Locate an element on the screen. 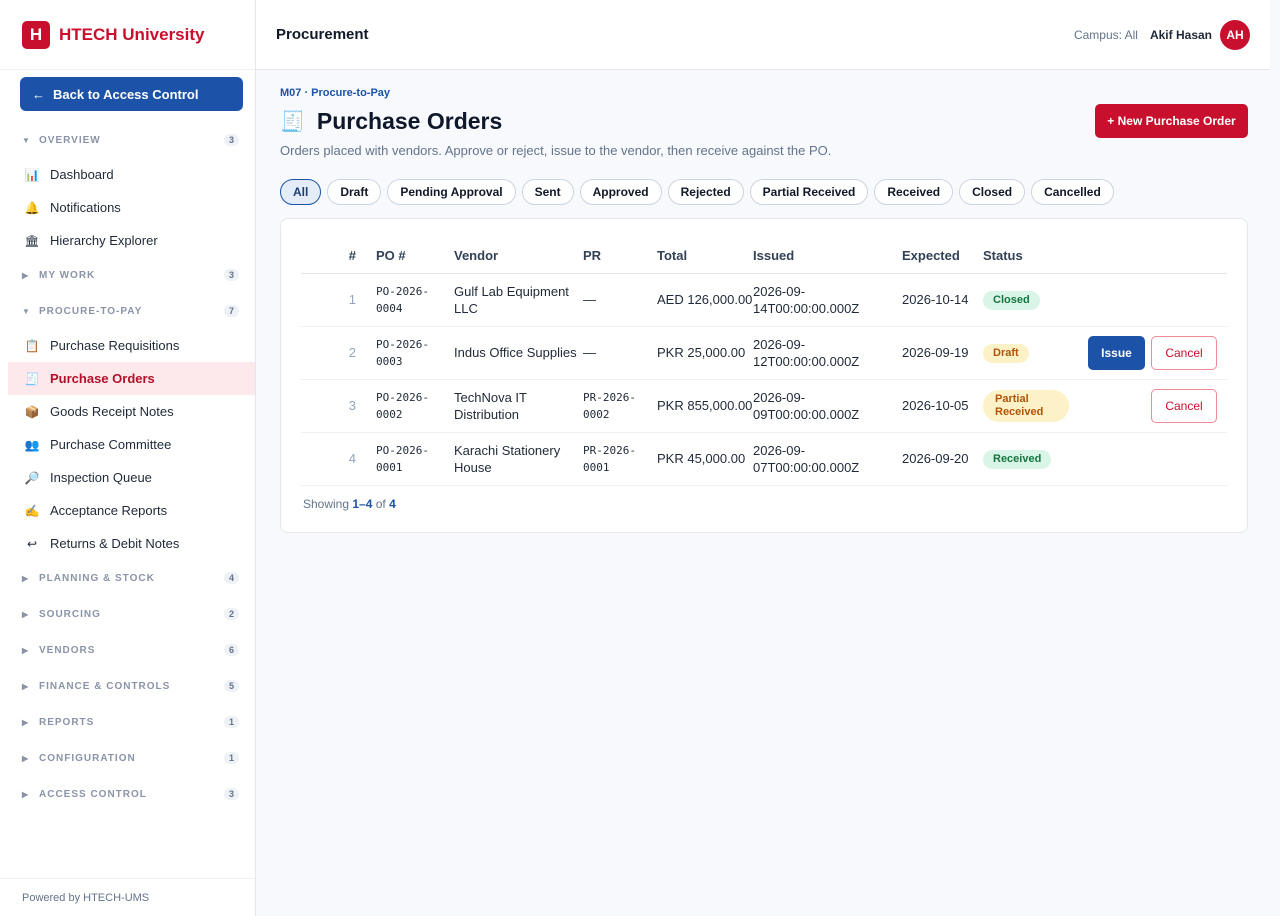 The width and height of the screenshot is (1280, 916). sidebar-section-sourcing: ▶ SOURCING 2 is located at coordinates (127, 614).